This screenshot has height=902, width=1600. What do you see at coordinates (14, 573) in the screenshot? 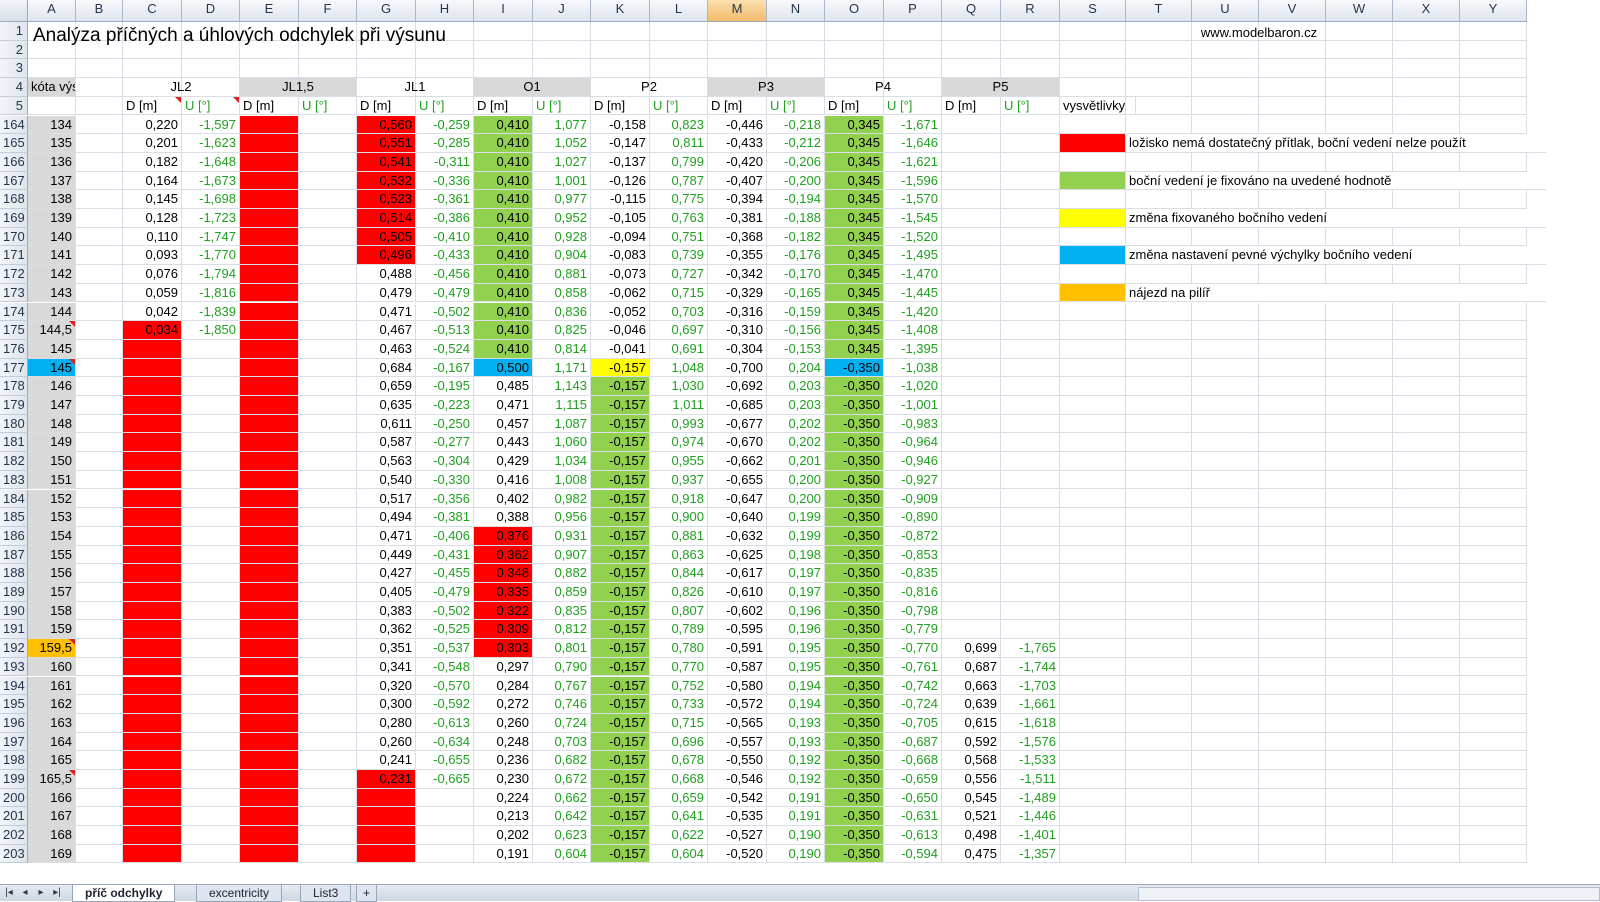
I see `row-header: 188` at bounding box center [14, 573].